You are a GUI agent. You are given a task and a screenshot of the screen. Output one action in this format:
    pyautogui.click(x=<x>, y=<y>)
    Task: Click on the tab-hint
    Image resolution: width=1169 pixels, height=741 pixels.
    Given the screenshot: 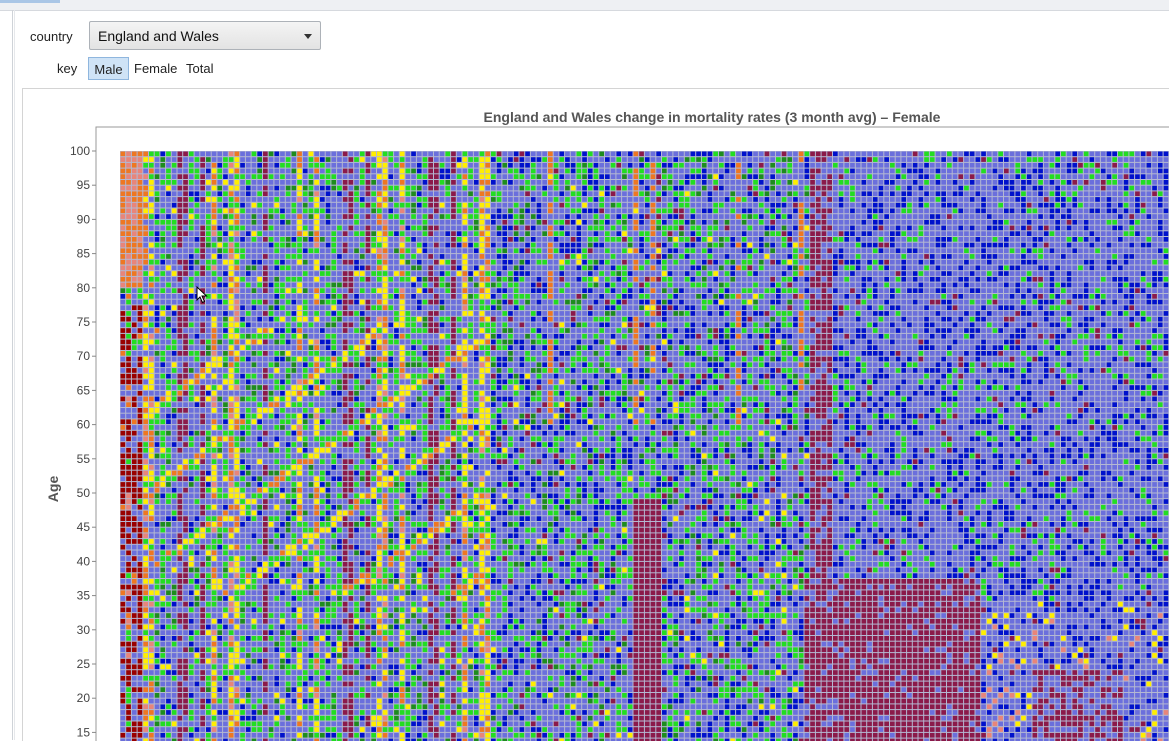 What is the action you would take?
    pyautogui.click(x=30, y=1)
    